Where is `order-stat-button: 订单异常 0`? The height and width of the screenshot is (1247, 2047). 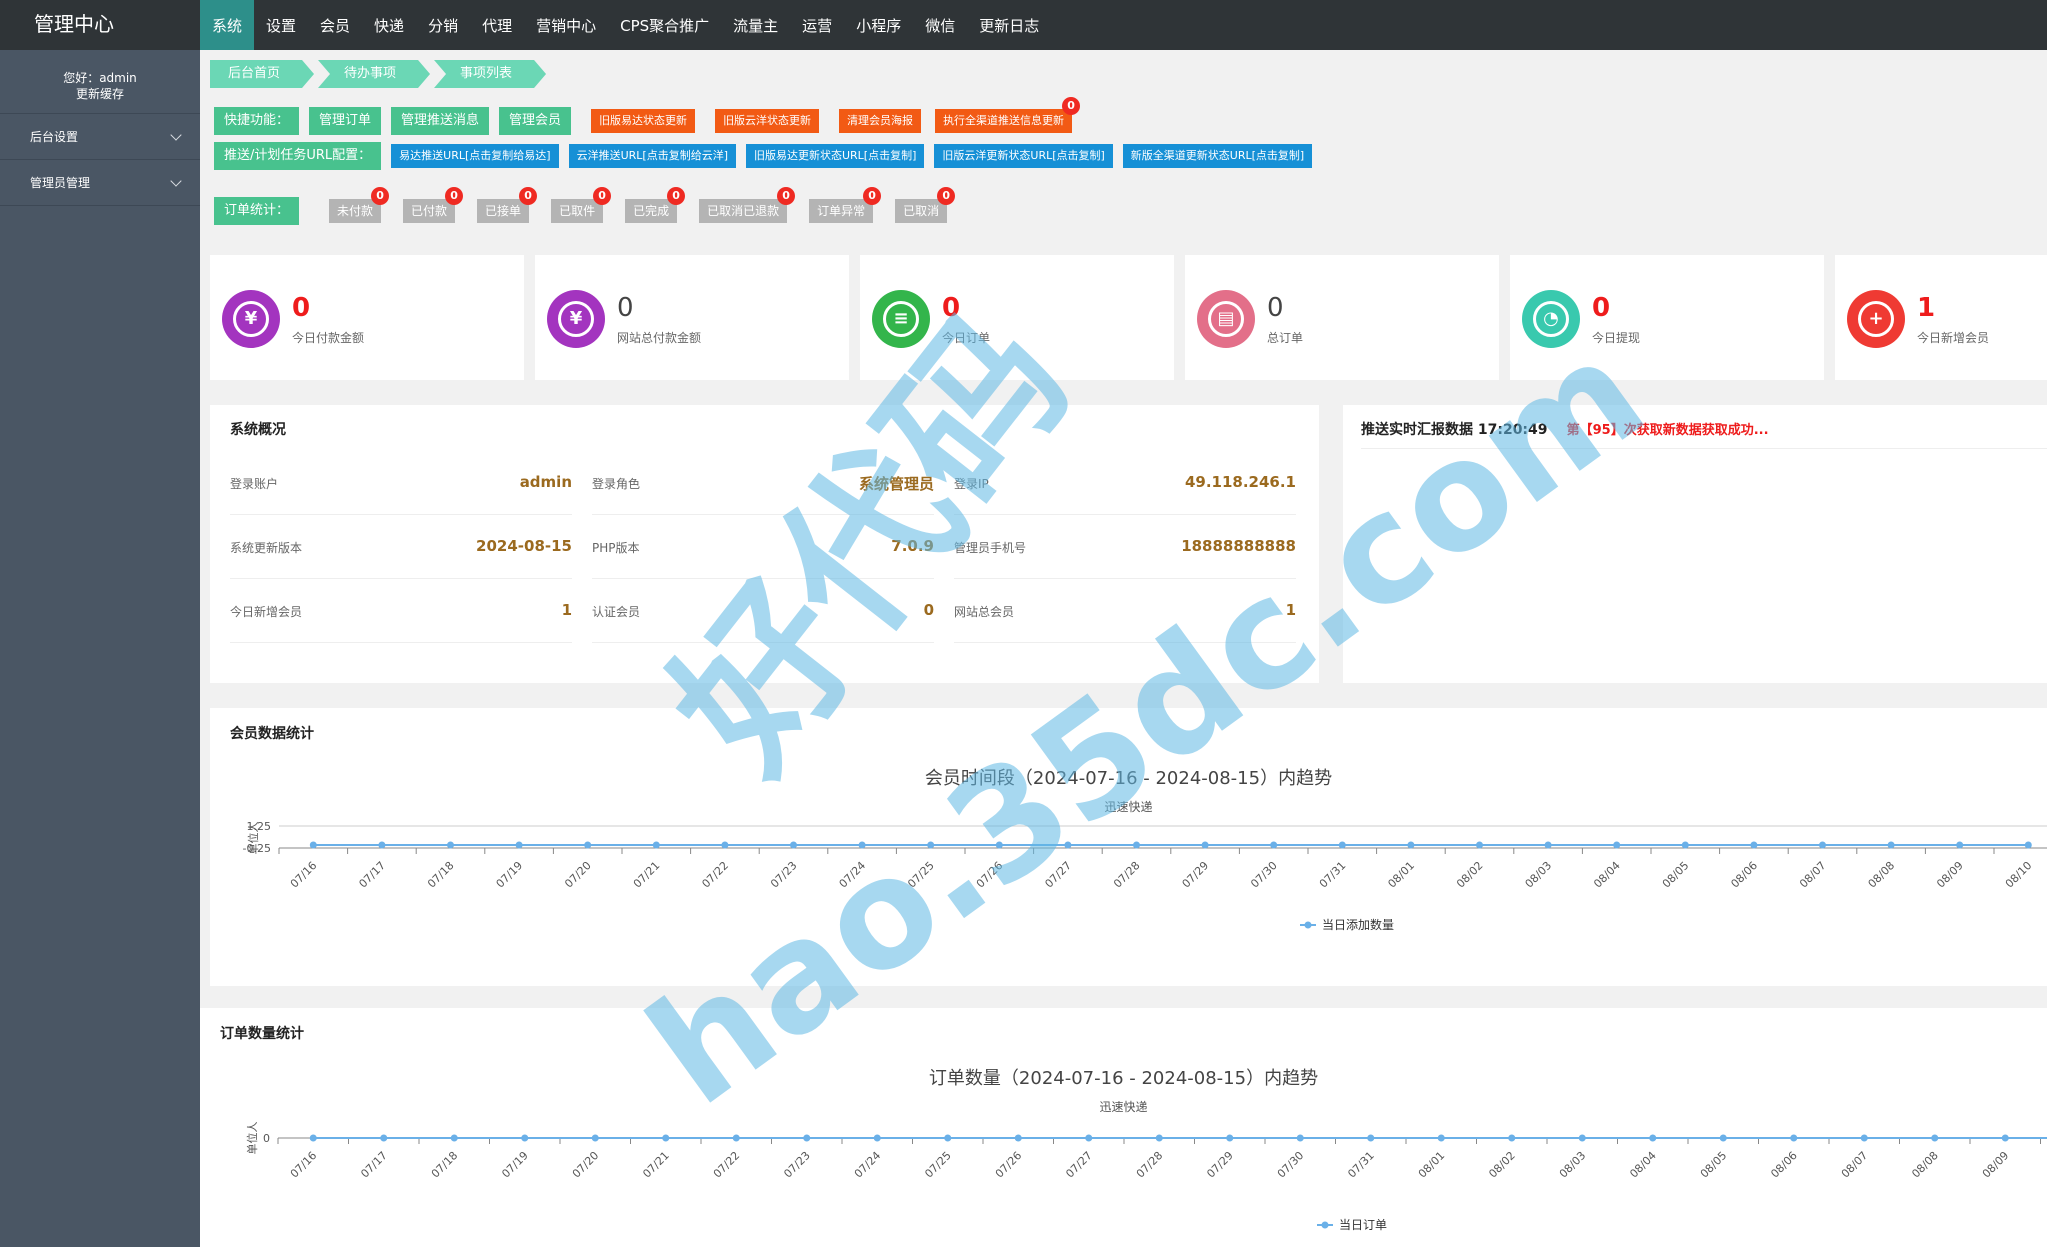
order-stat-button: 订单异常 0 is located at coordinates (845, 205).